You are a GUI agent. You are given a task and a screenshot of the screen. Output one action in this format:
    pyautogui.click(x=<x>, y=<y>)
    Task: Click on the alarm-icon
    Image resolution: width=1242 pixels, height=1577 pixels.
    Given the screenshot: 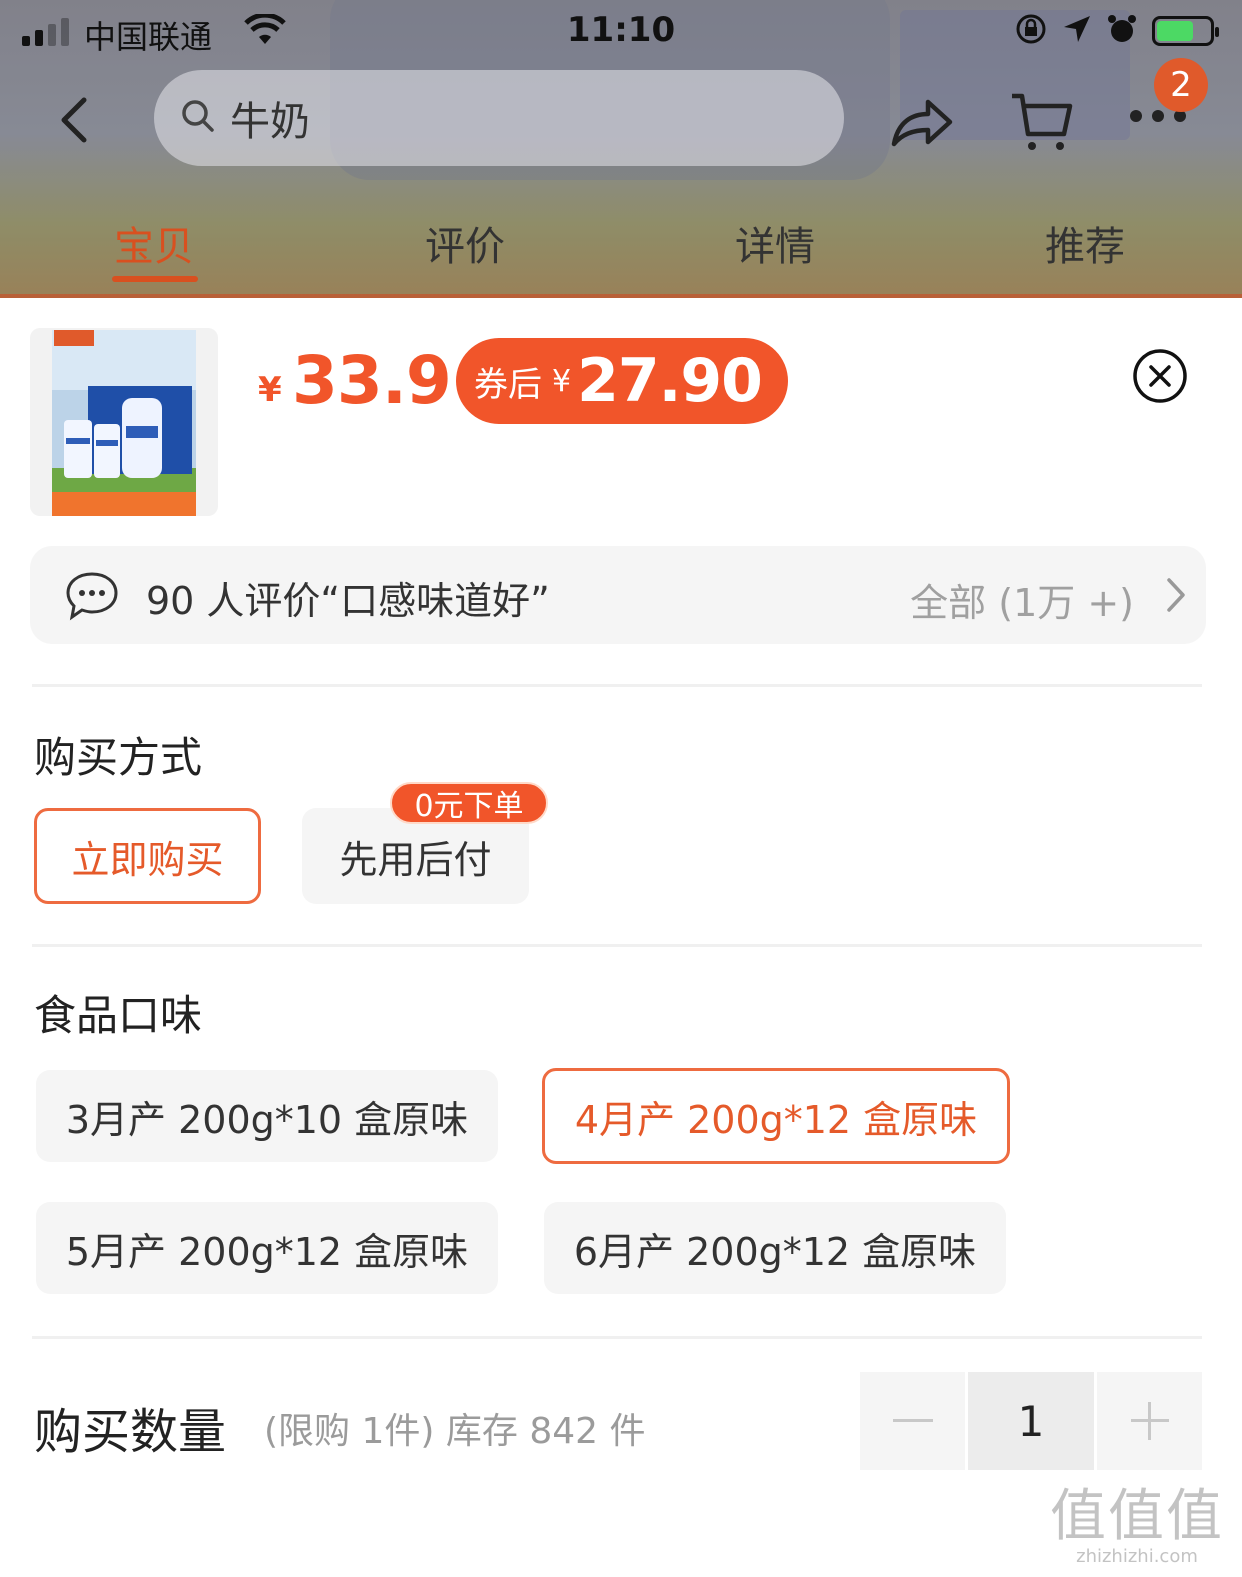 What is the action you would take?
    pyautogui.click(x=1122, y=31)
    